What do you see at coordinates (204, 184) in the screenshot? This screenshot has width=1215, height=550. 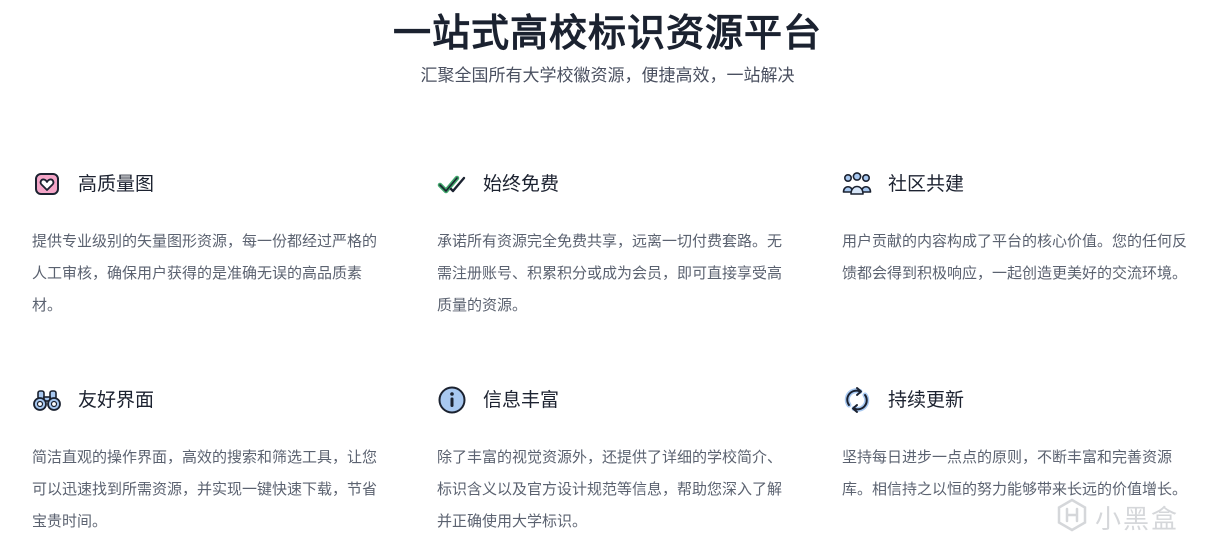 I see `feature-header: 高质量图` at bounding box center [204, 184].